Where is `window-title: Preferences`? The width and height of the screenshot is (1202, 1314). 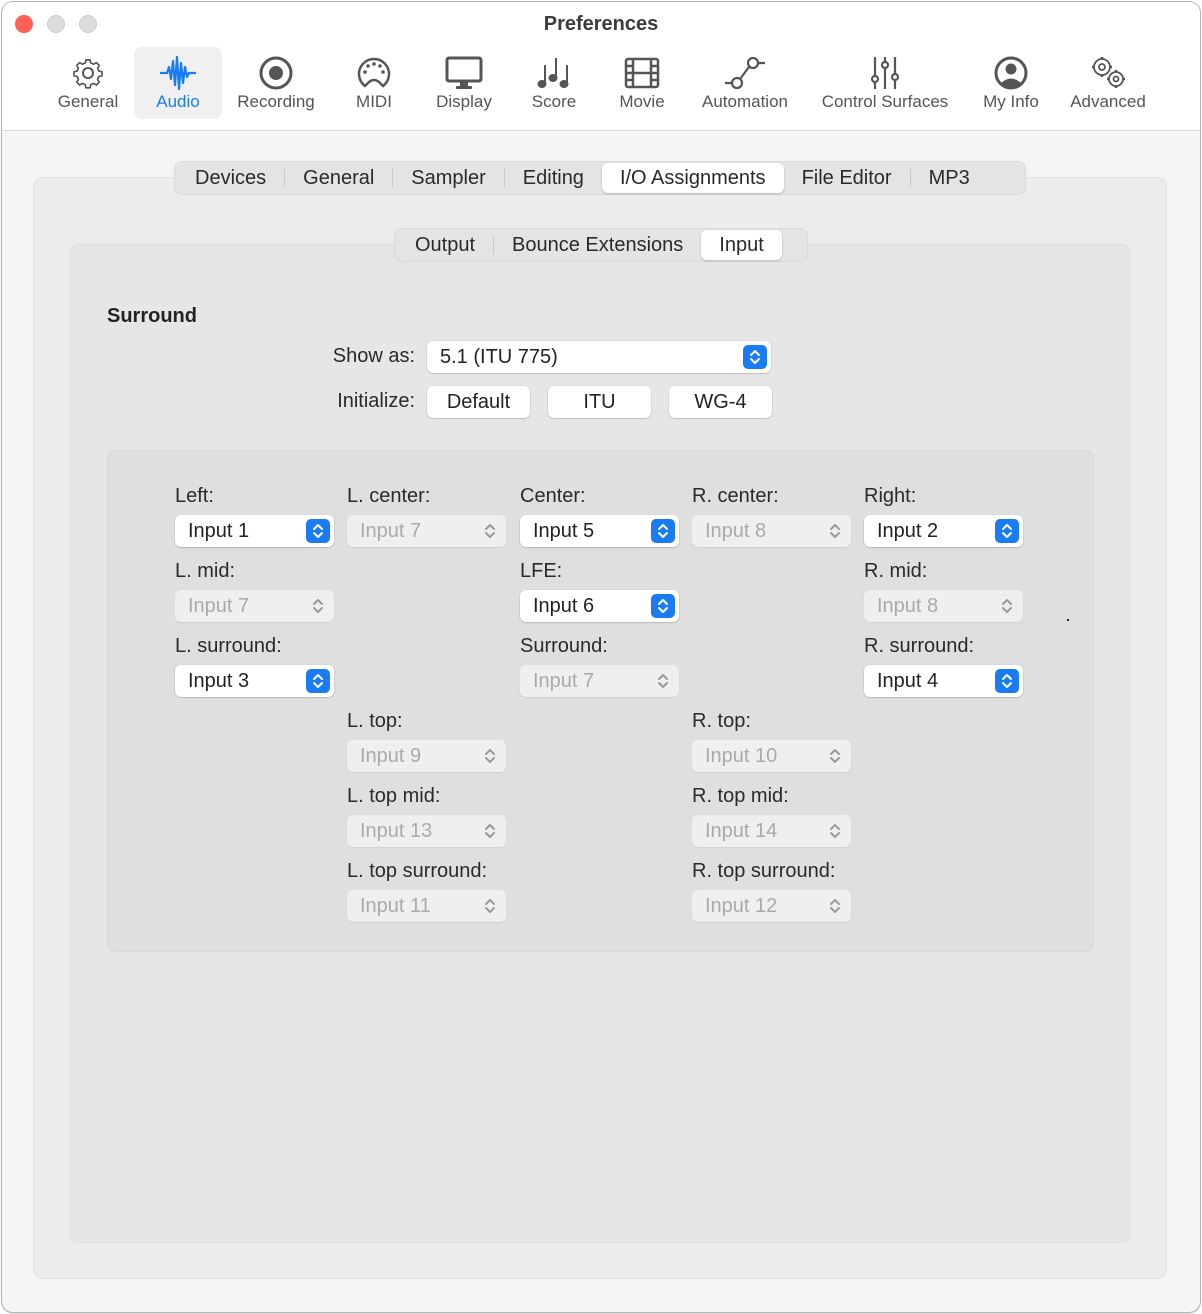 window-title: Preferences is located at coordinates (601, 24).